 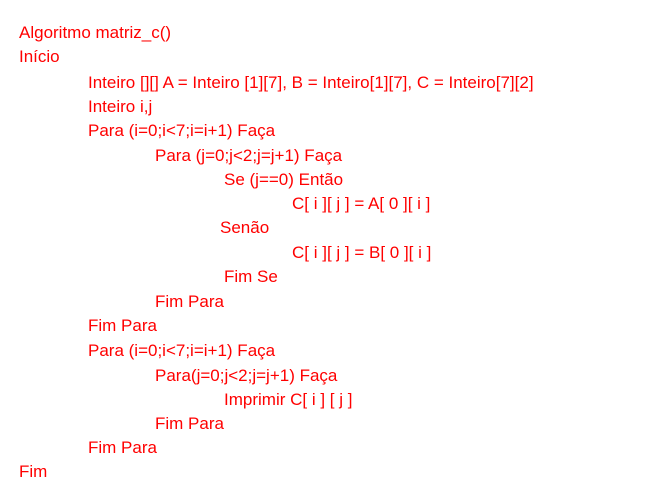 I want to click on inner-loop-1: Para (j=0;j<2;j=j+1) Faça, so click(x=249, y=155).